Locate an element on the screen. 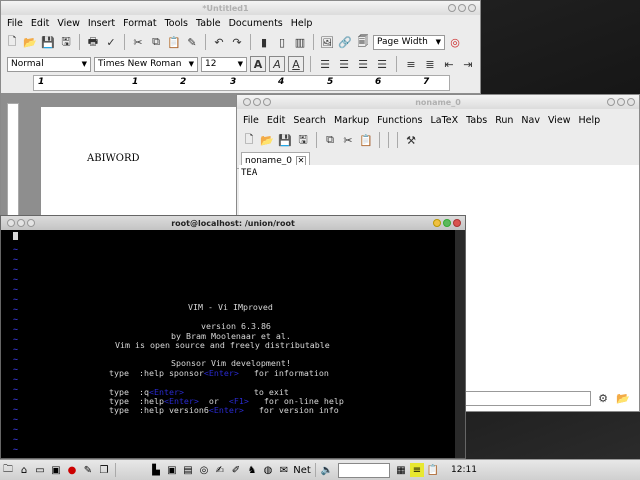  insert-image-icon: 🖼 is located at coordinates (327, 42).